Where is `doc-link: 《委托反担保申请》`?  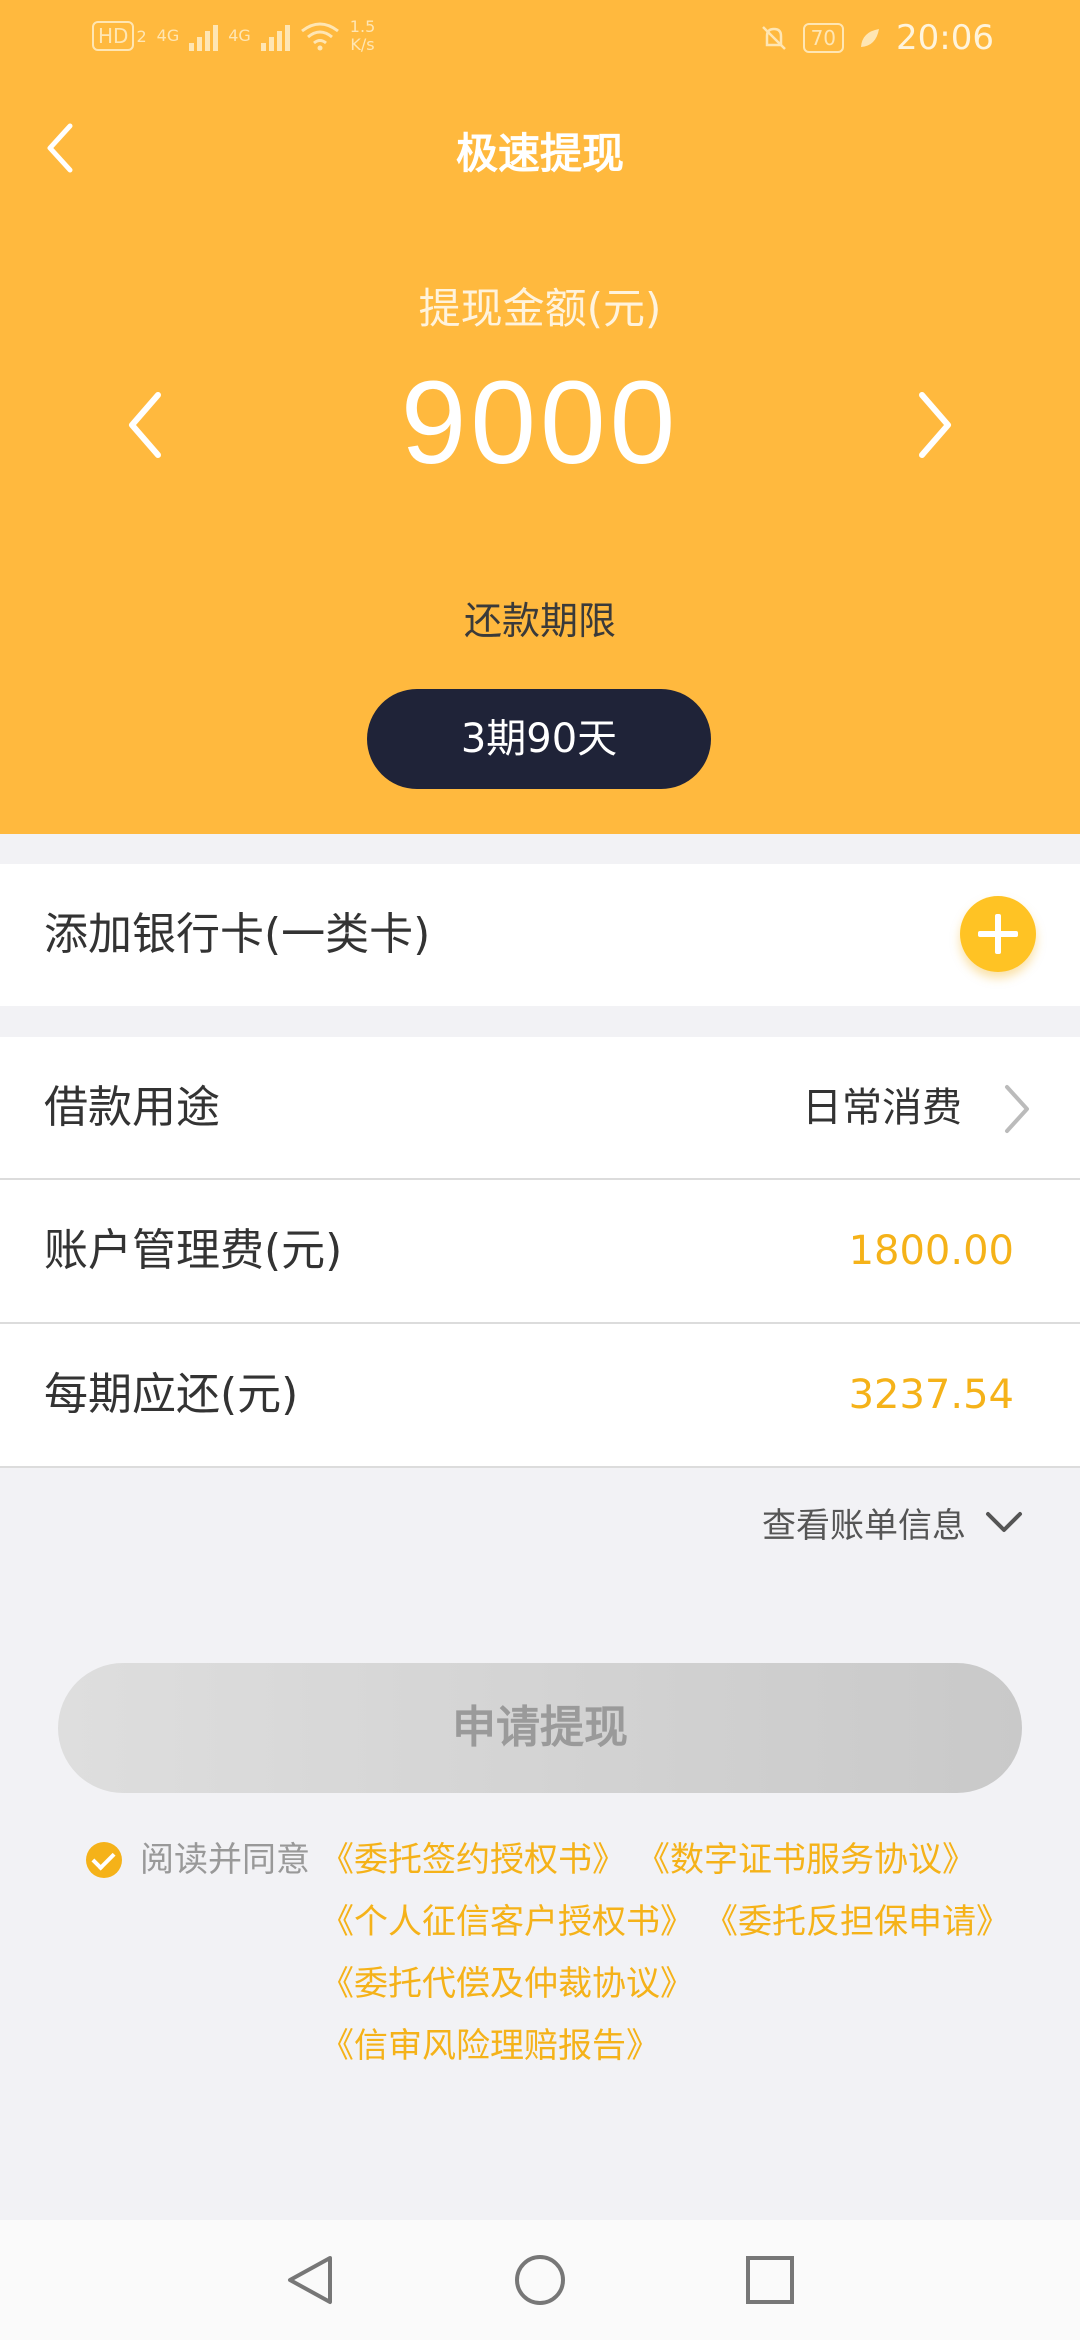 doc-link: 《委托反担保申请》 is located at coordinates (857, 1922).